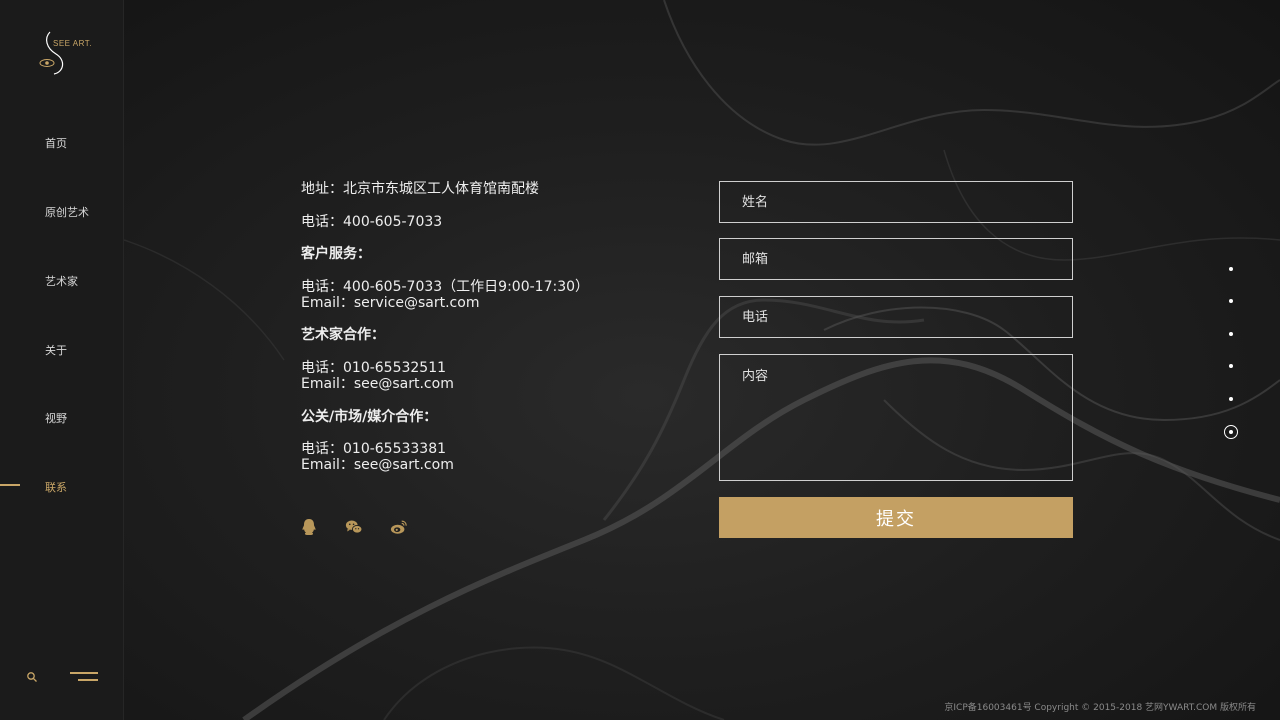 Image resolution: width=1280 pixels, height=720 pixels. I want to click on wechat-icon, so click(354, 527).